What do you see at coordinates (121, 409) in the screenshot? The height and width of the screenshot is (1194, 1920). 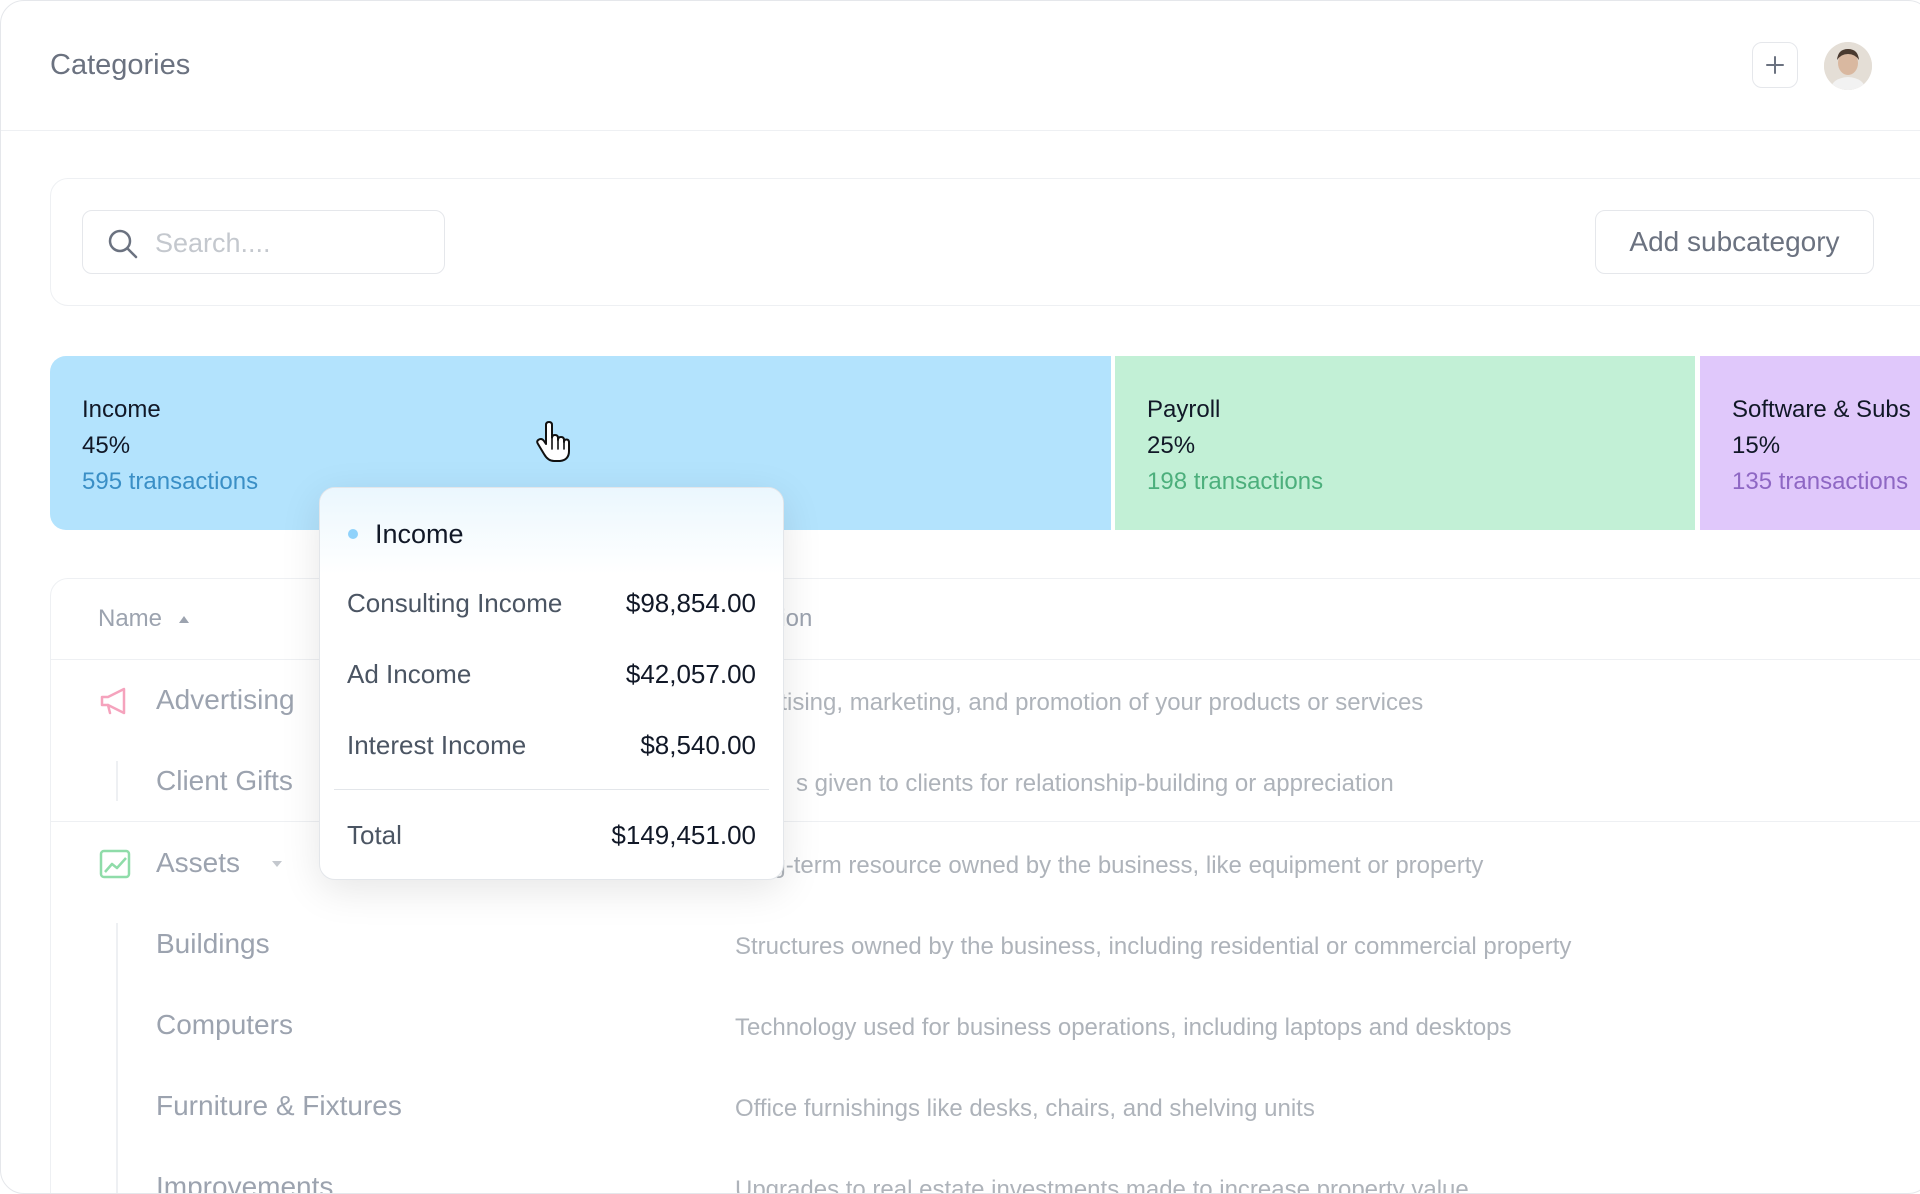 I see `segment-name: Income` at bounding box center [121, 409].